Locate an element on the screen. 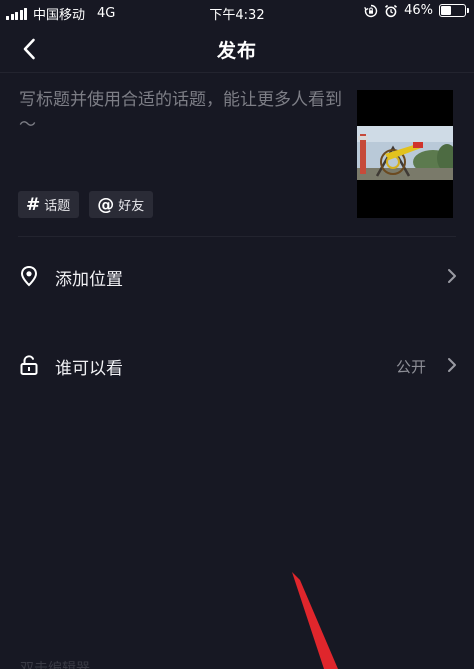 The height and width of the screenshot is (669, 474). at-sign-icon: @ is located at coordinates (106, 204).